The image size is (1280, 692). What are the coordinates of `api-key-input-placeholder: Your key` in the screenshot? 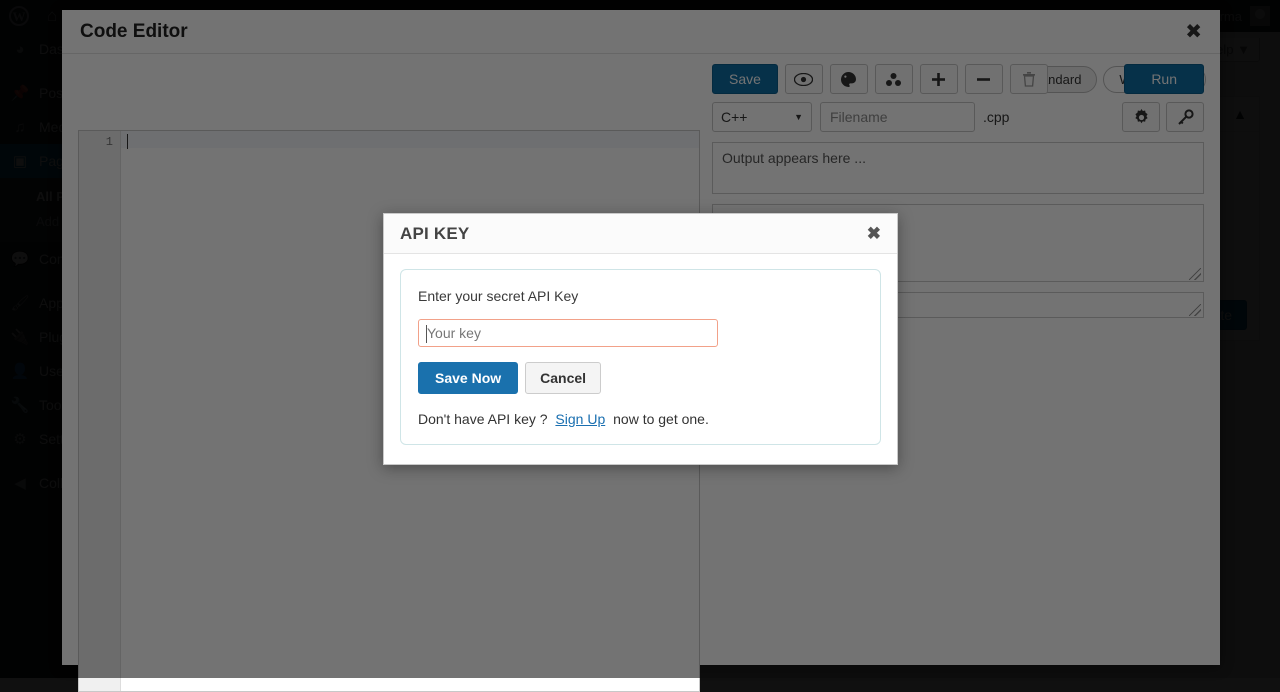 It's located at (454, 333).